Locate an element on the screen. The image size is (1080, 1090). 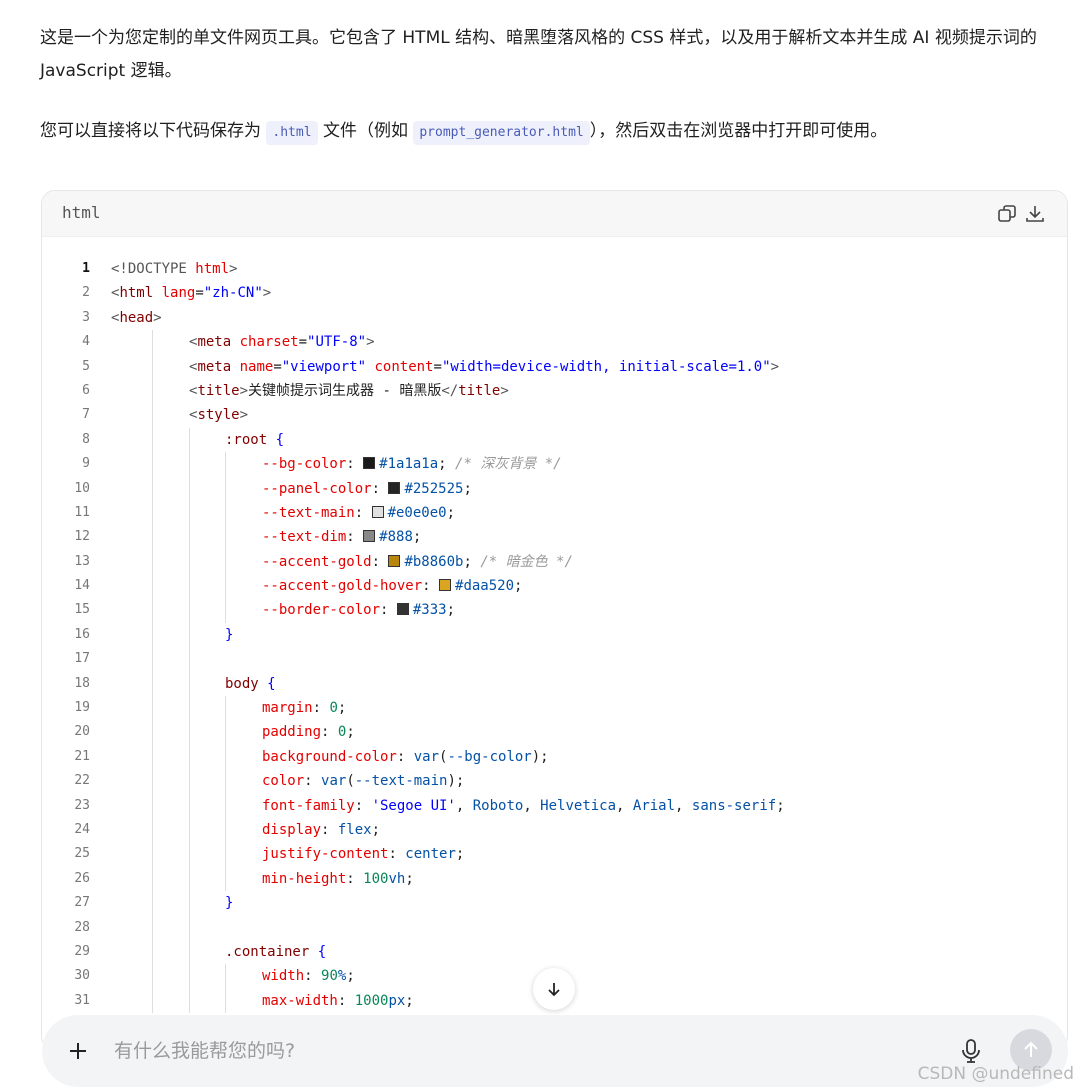
copy-icon is located at coordinates (1007, 214).